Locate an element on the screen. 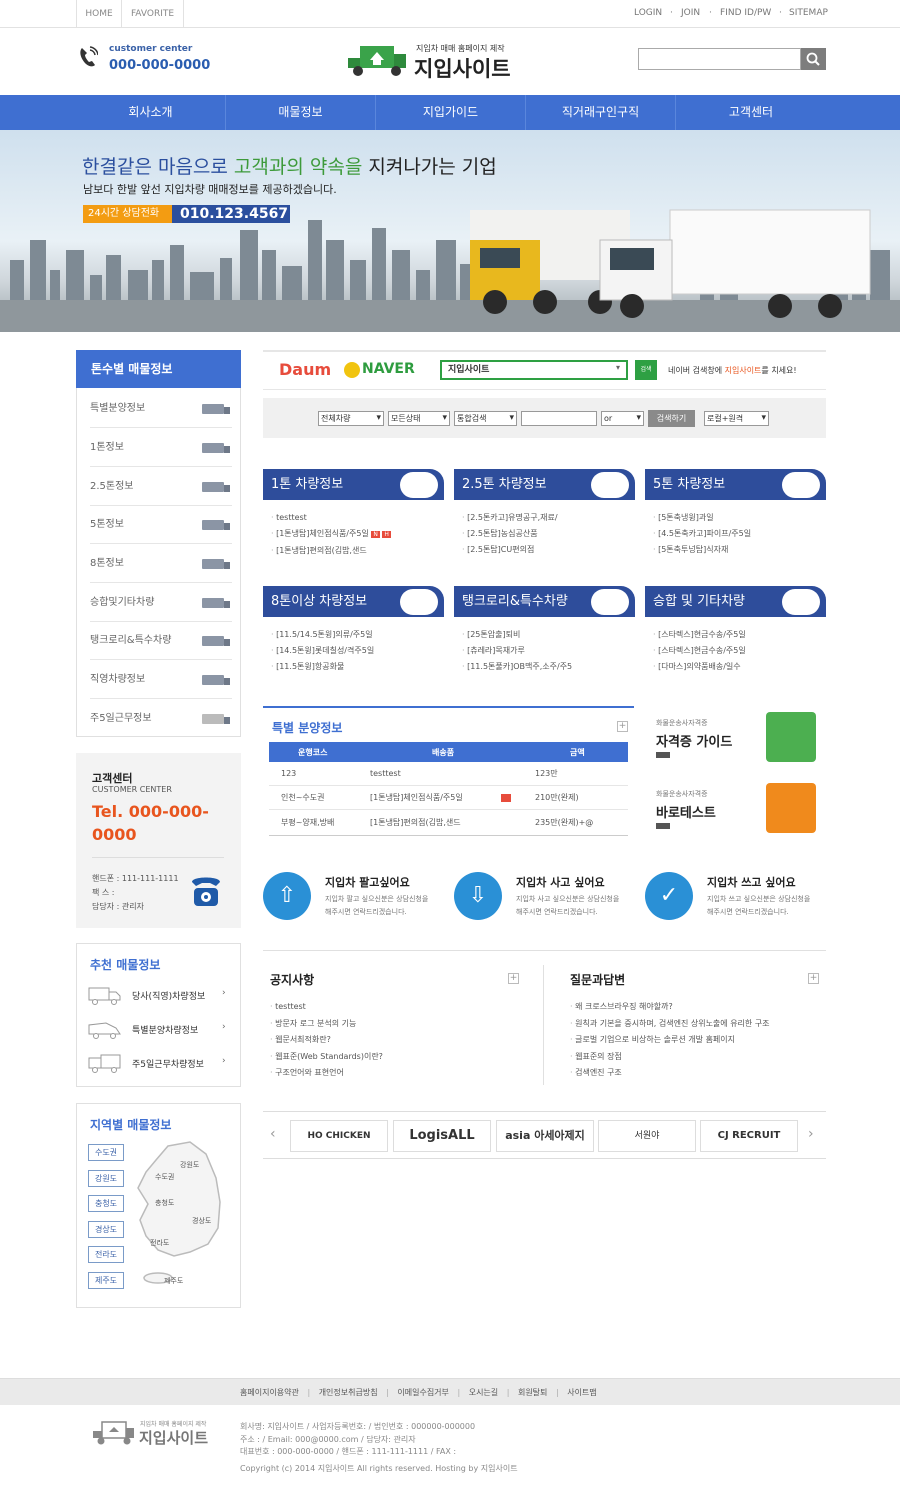 Image resolution: width=900 pixels, height=1492 pixels. operator-select: or is located at coordinates (622, 418).